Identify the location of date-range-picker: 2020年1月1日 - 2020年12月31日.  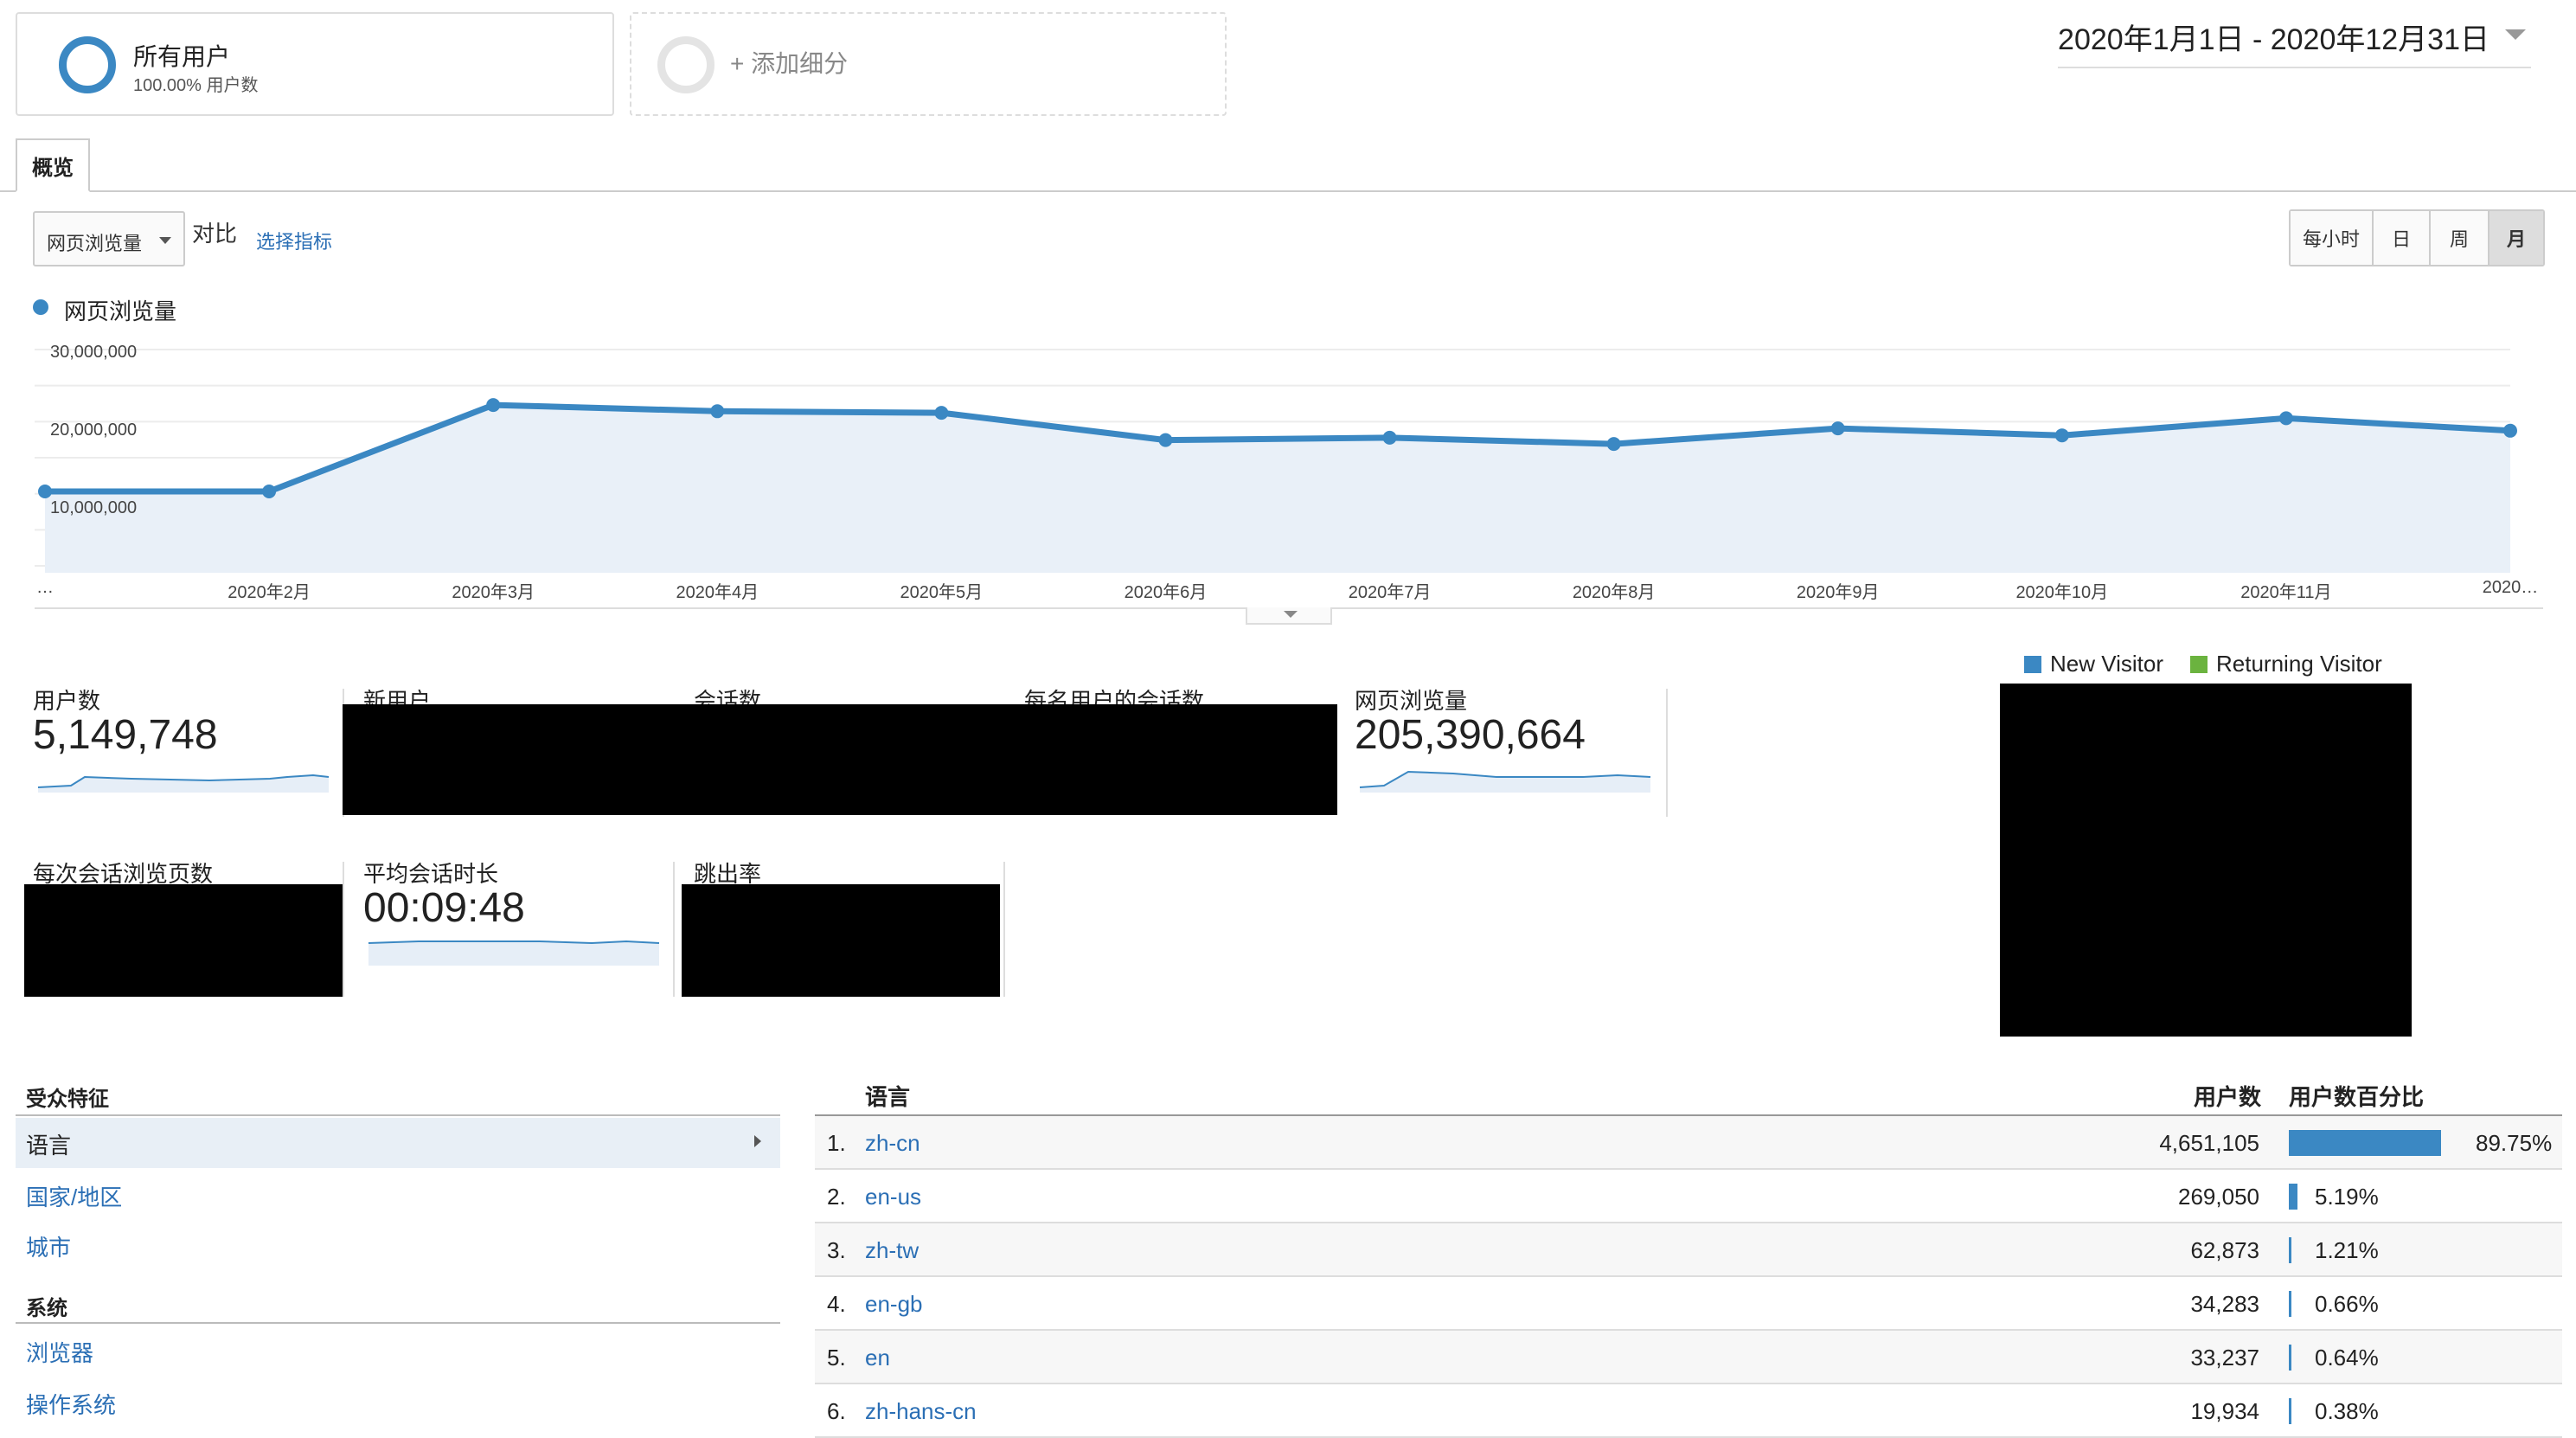
(2294, 42).